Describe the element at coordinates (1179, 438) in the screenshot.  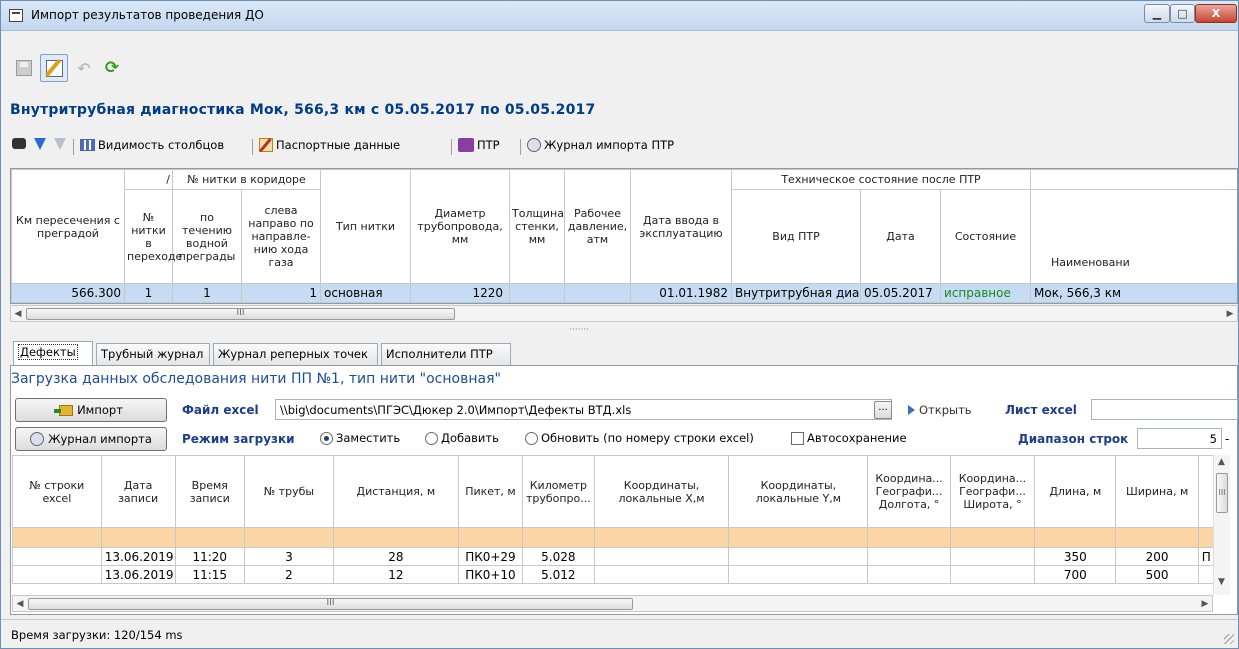
I see `row-range-from: 5` at that location.